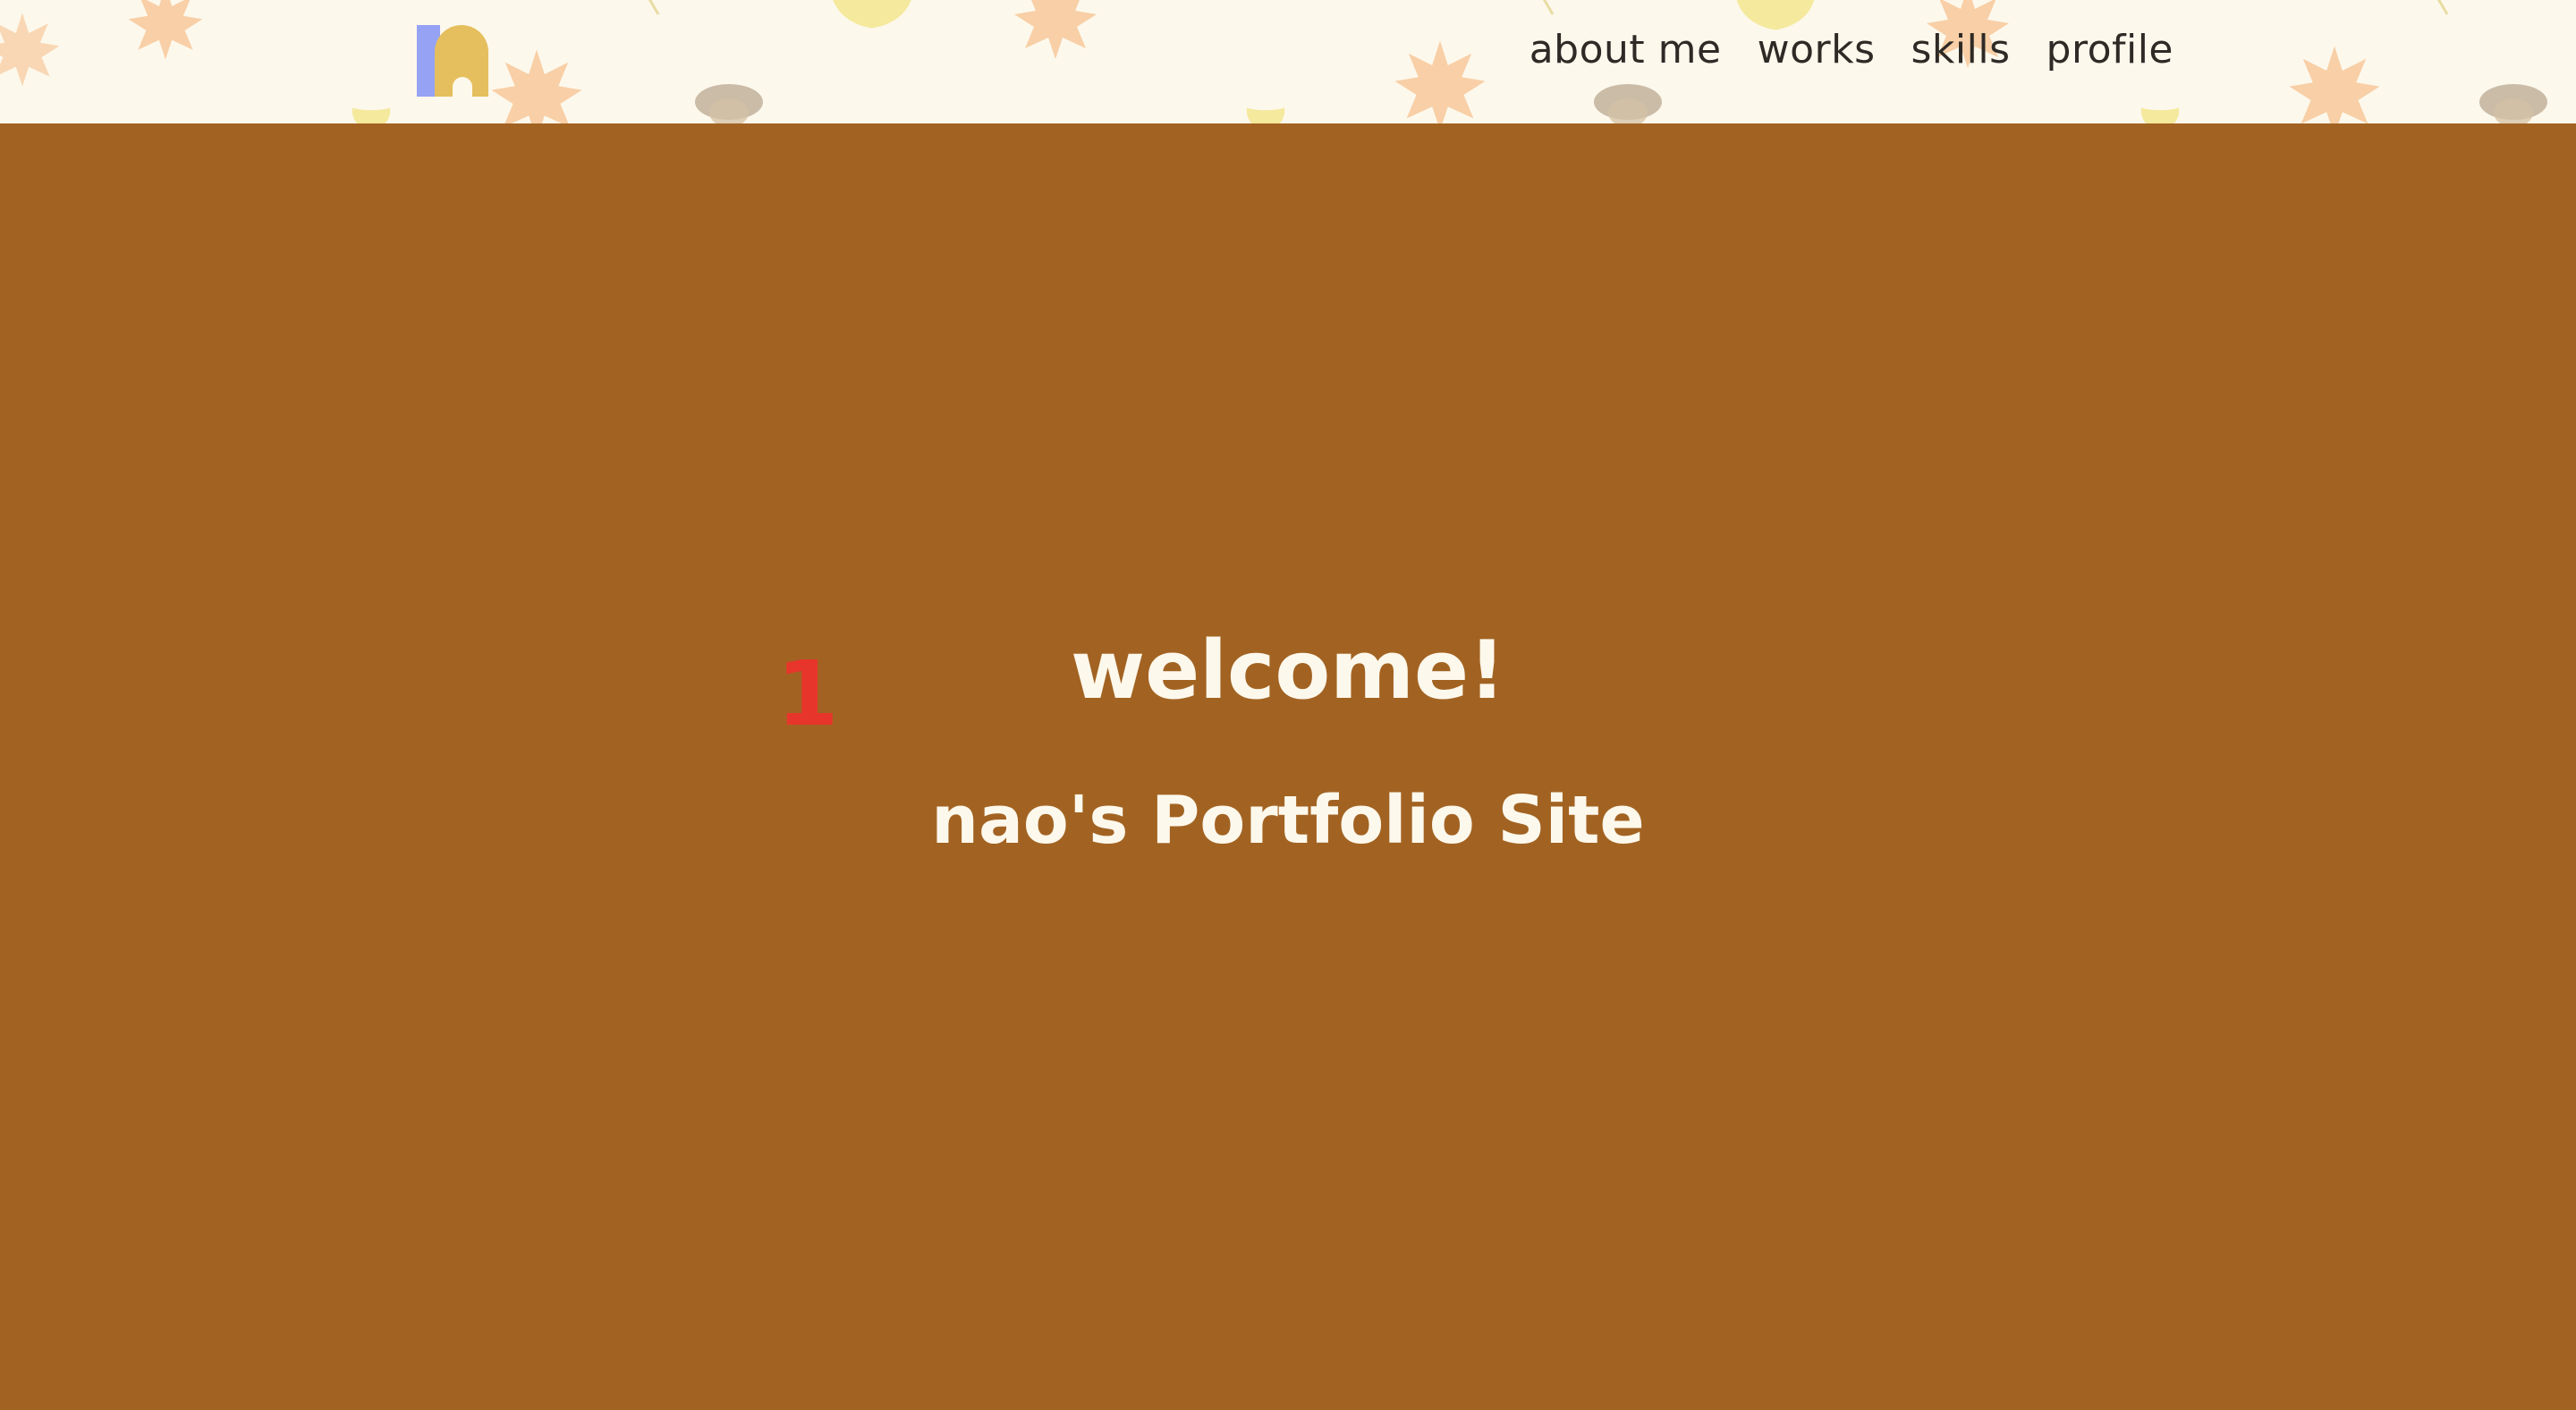 The width and height of the screenshot is (2576, 1410). What do you see at coordinates (1288, 671) in the screenshot?
I see `hero-title: welcome!` at bounding box center [1288, 671].